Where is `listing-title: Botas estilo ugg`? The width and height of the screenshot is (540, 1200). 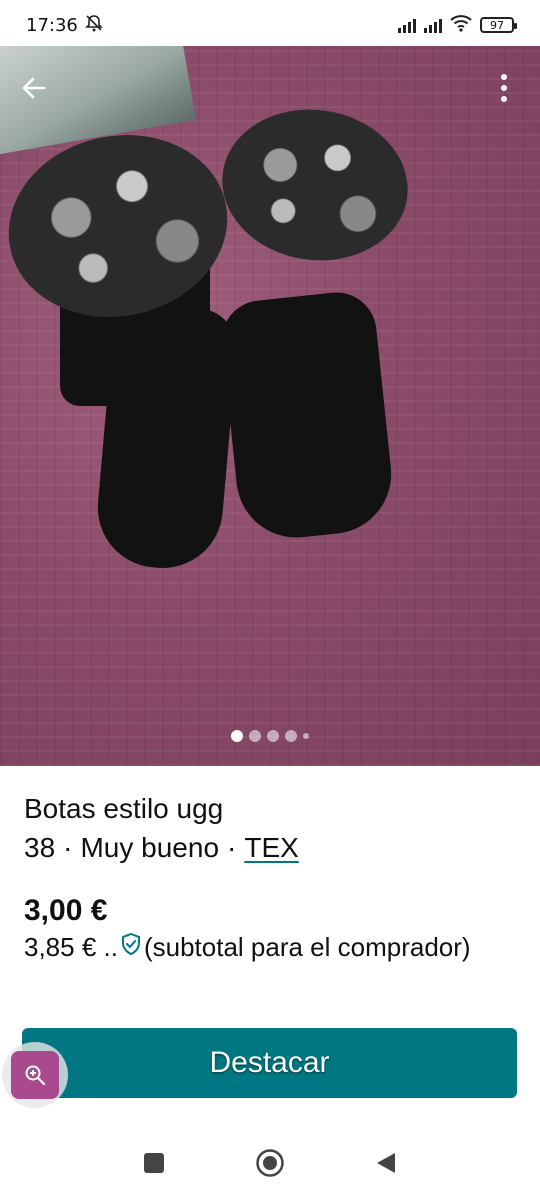
listing-title: Botas estilo ugg is located at coordinates (124, 808).